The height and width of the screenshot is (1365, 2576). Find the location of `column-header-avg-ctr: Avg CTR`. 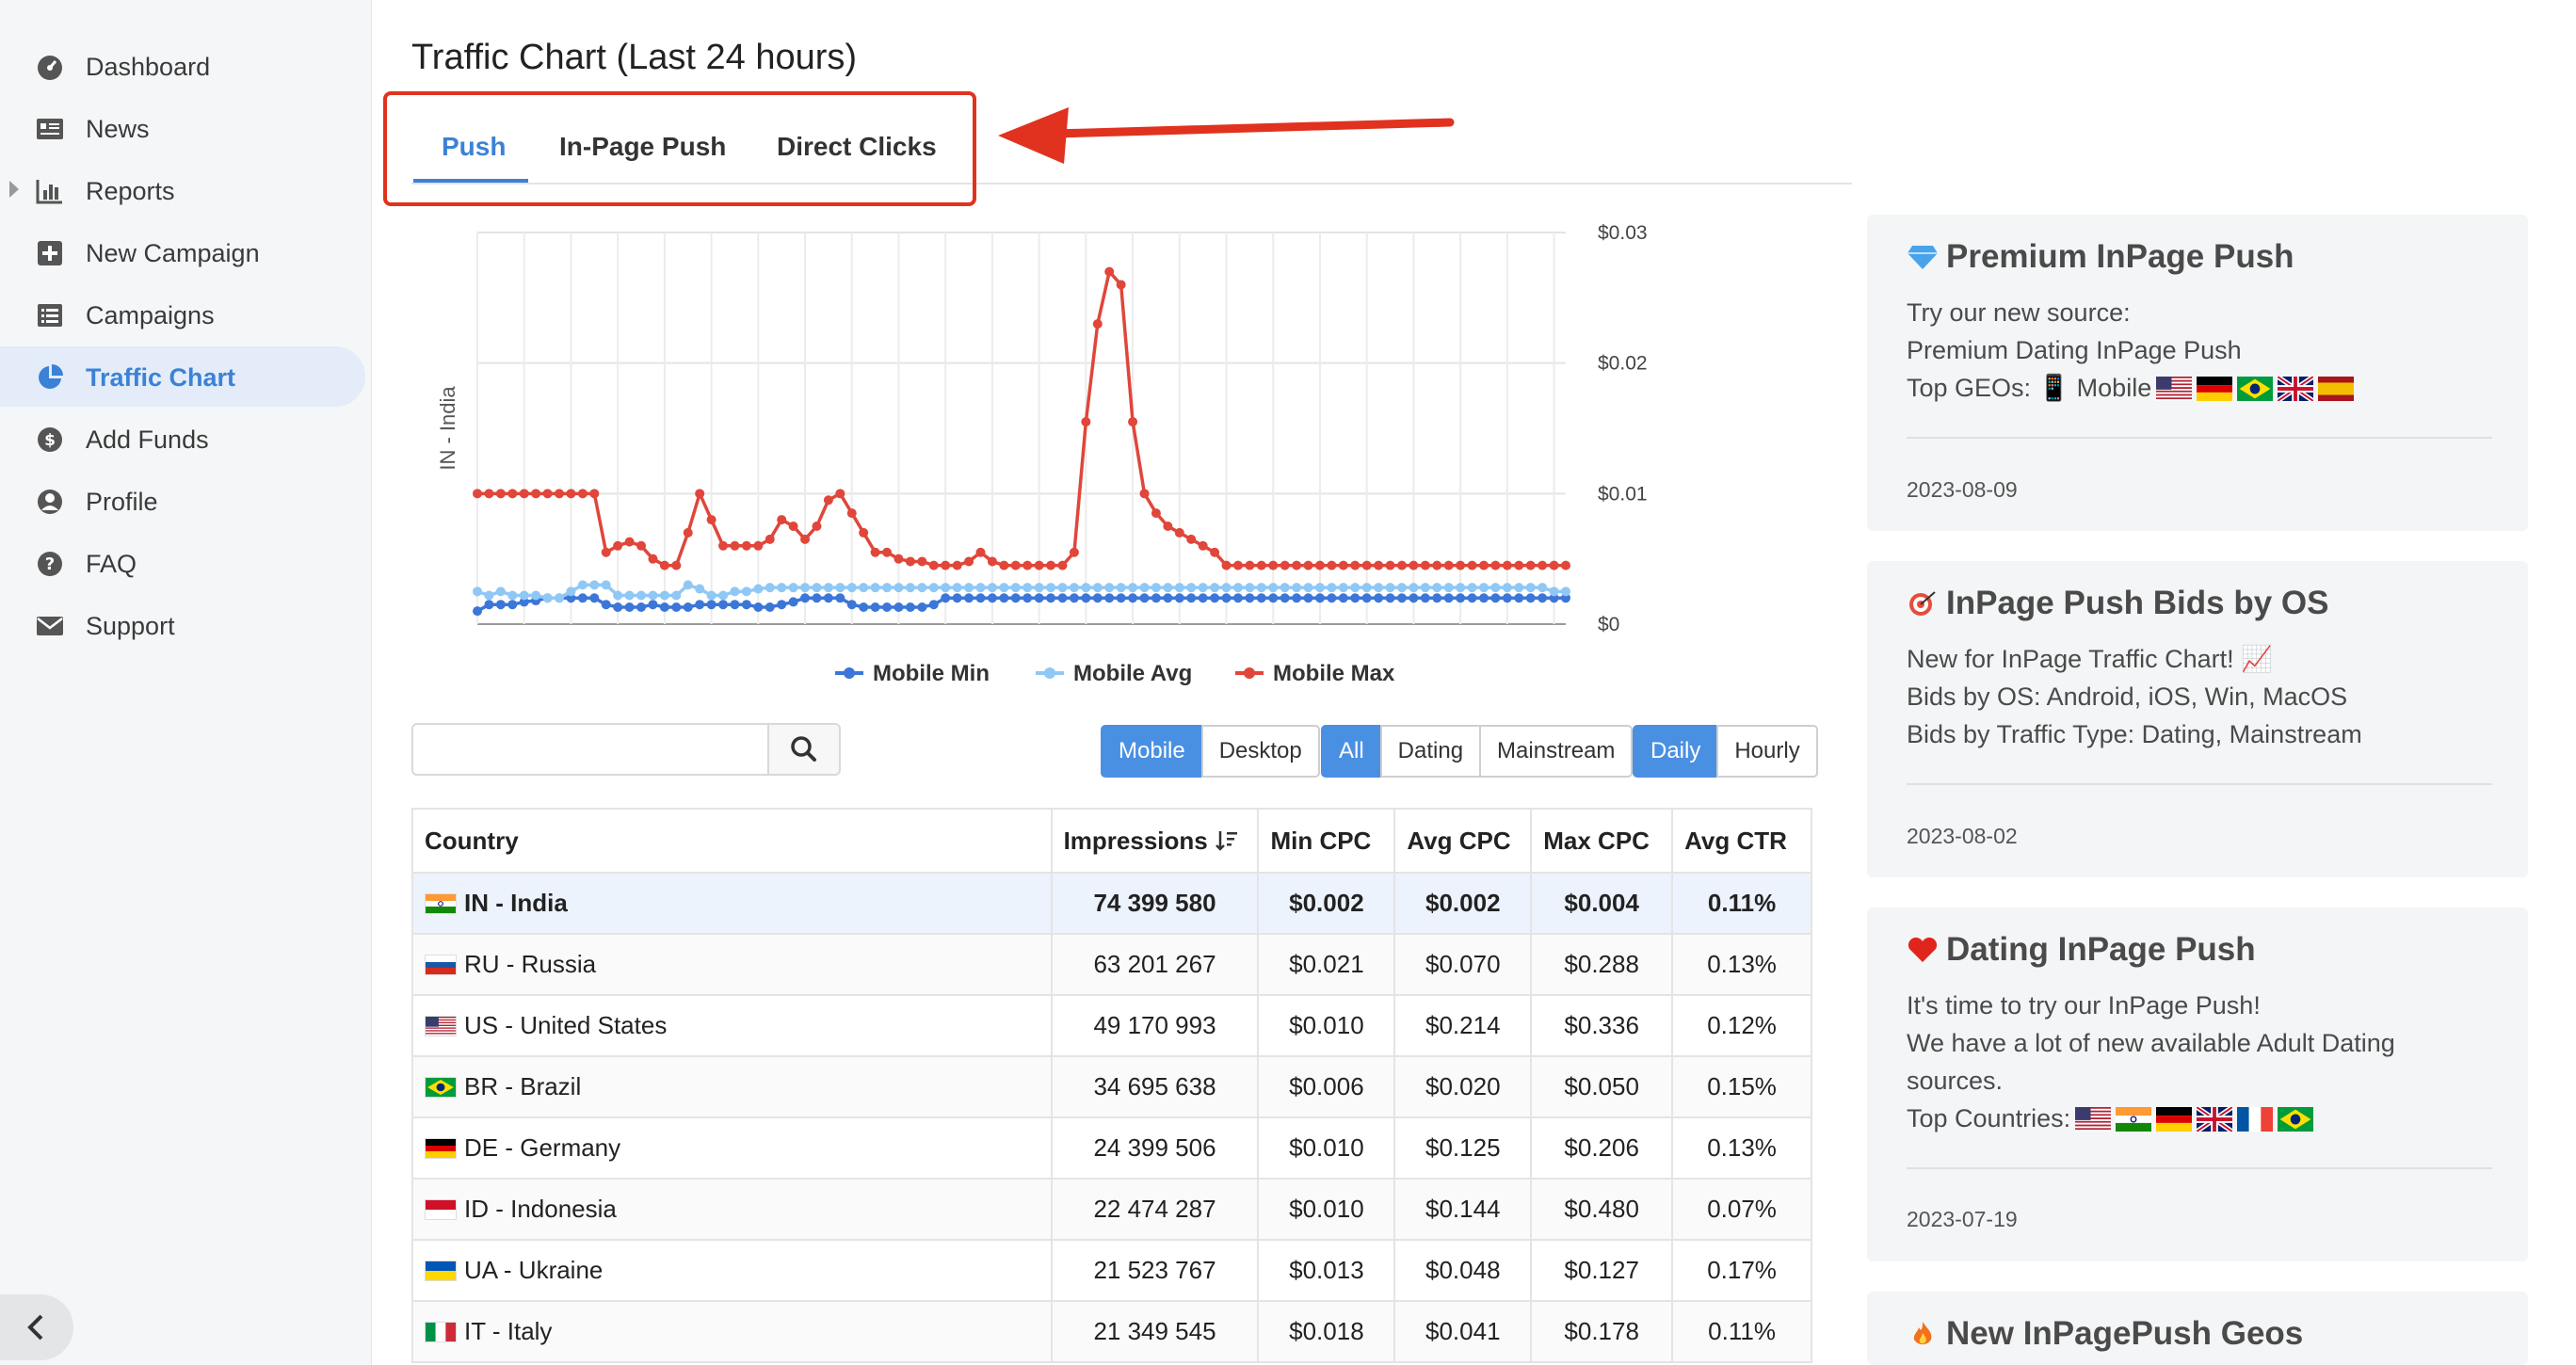

column-header-avg-ctr: Avg CTR is located at coordinates (1741, 841).